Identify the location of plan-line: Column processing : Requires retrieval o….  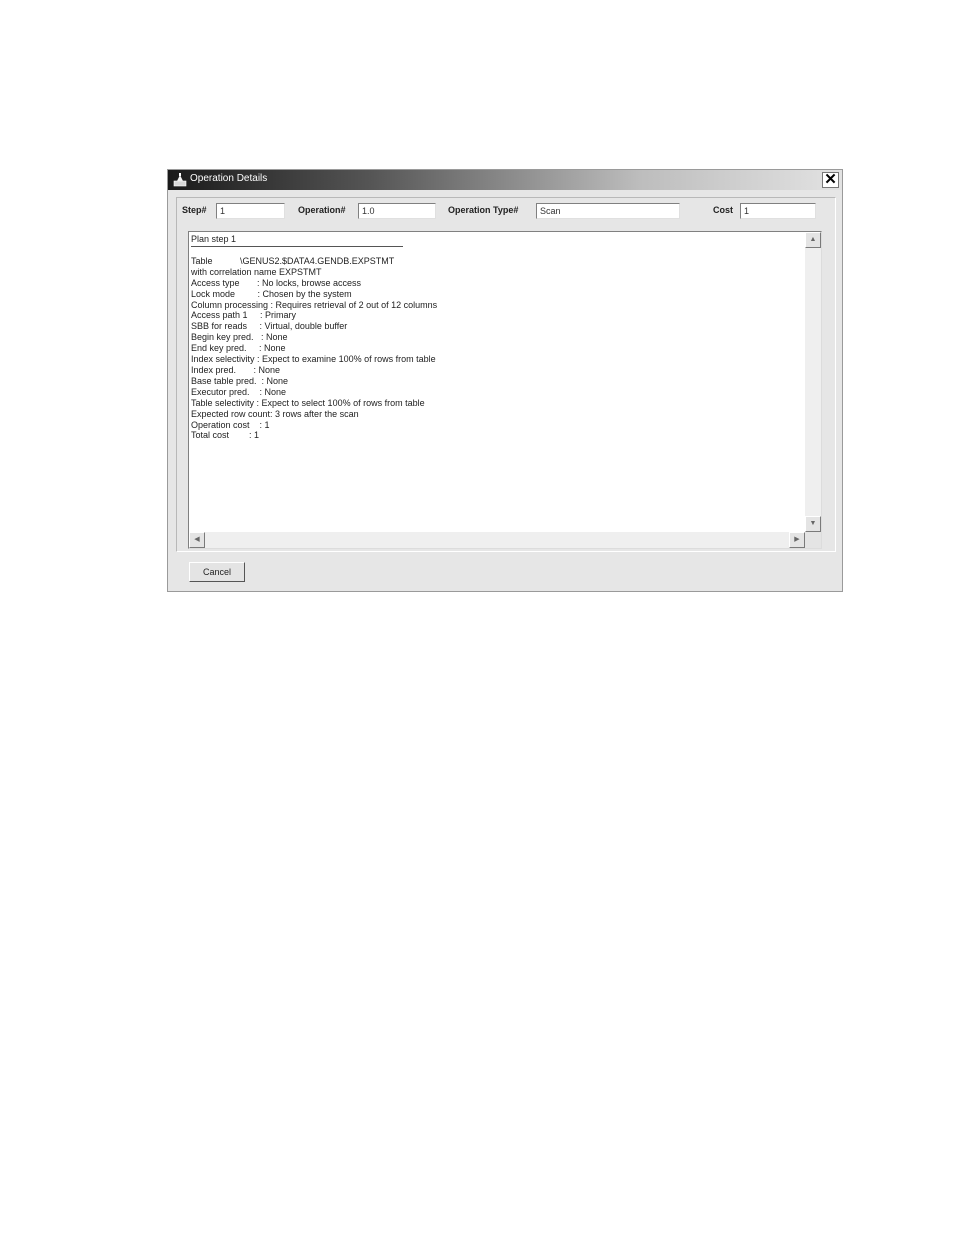
(314, 304).